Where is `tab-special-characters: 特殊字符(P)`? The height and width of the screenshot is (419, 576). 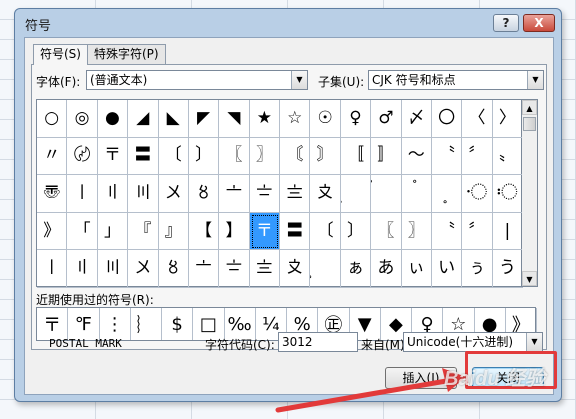
tab-special-characters: 特殊字符(P) is located at coordinates (126, 54).